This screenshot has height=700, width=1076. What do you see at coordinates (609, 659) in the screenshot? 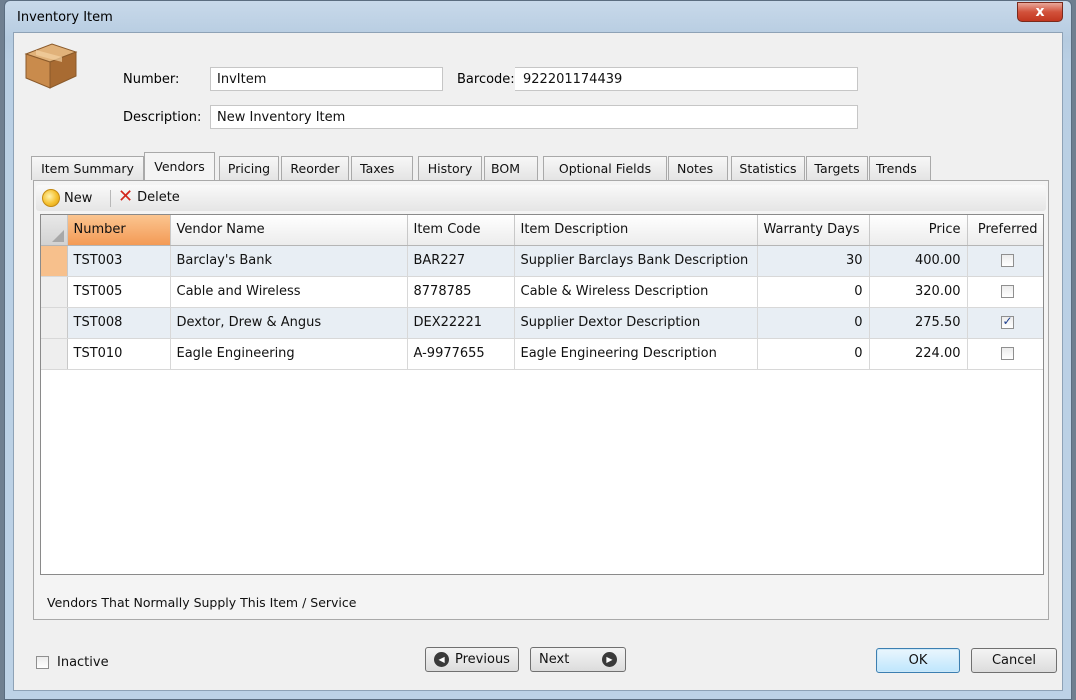
I see `next-arrow-icon: ▶` at bounding box center [609, 659].